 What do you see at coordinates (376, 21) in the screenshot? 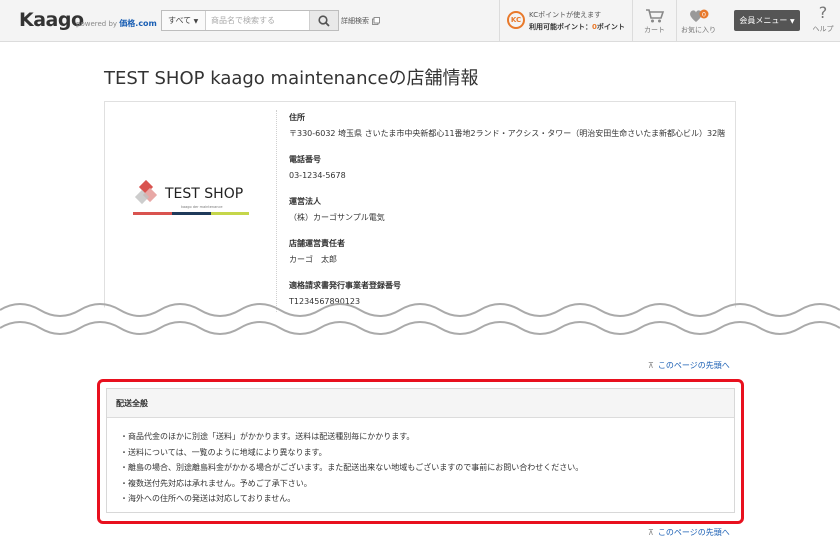
I see `external-window-icon` at bounding box center [376, 21].